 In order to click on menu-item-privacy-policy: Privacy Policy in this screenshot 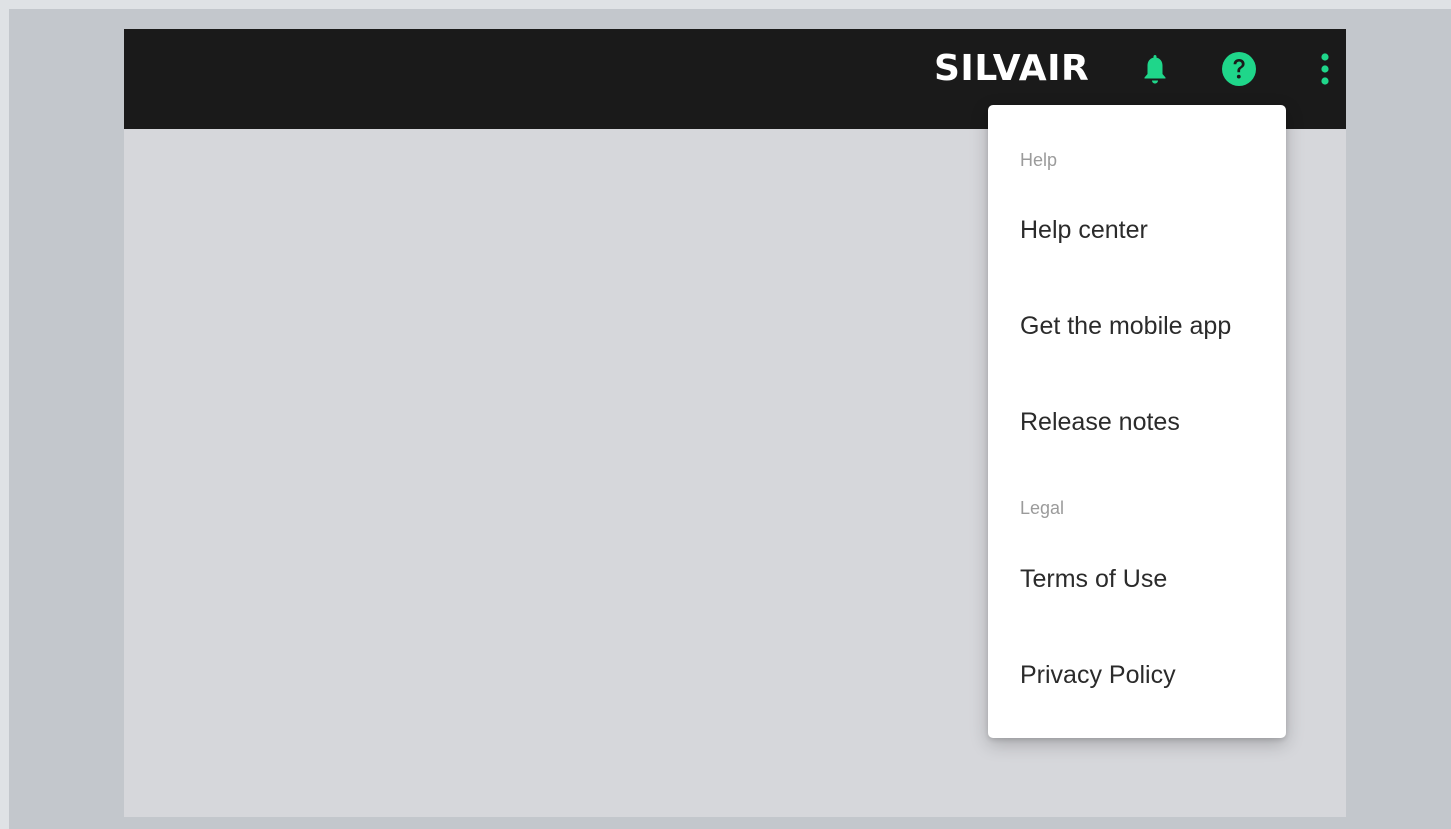, I will do `click(1137, 675)`.